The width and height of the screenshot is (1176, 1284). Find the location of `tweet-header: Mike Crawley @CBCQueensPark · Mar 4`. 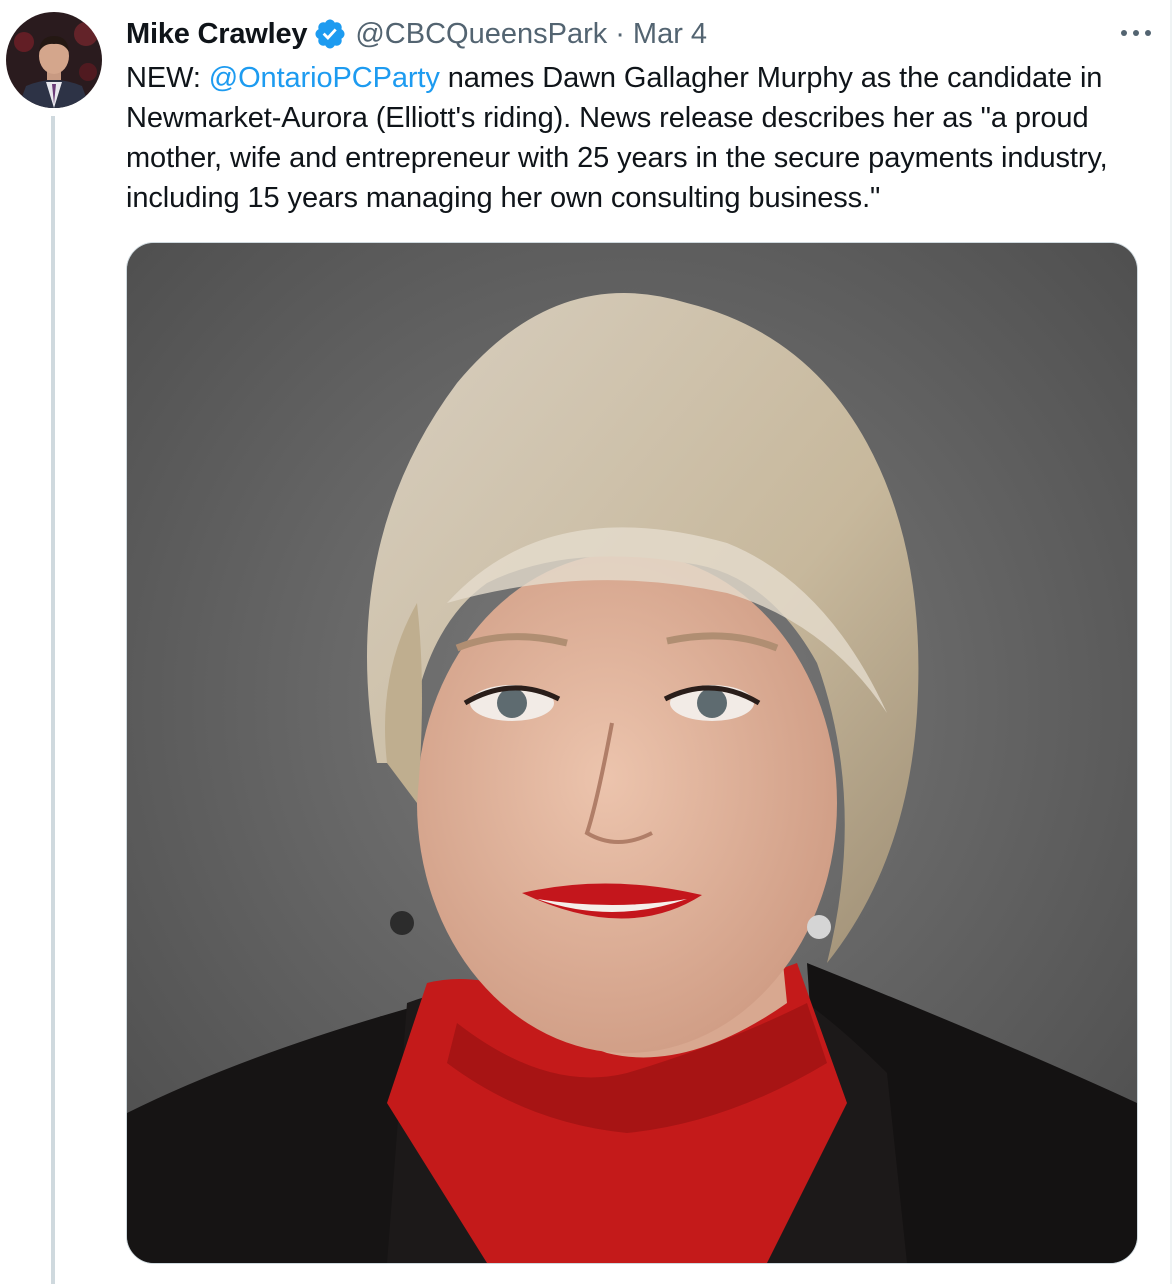

tweet-header: Mike Crawley @CBCQueensPark · Mar 4 is located at coordinates (641, 34).